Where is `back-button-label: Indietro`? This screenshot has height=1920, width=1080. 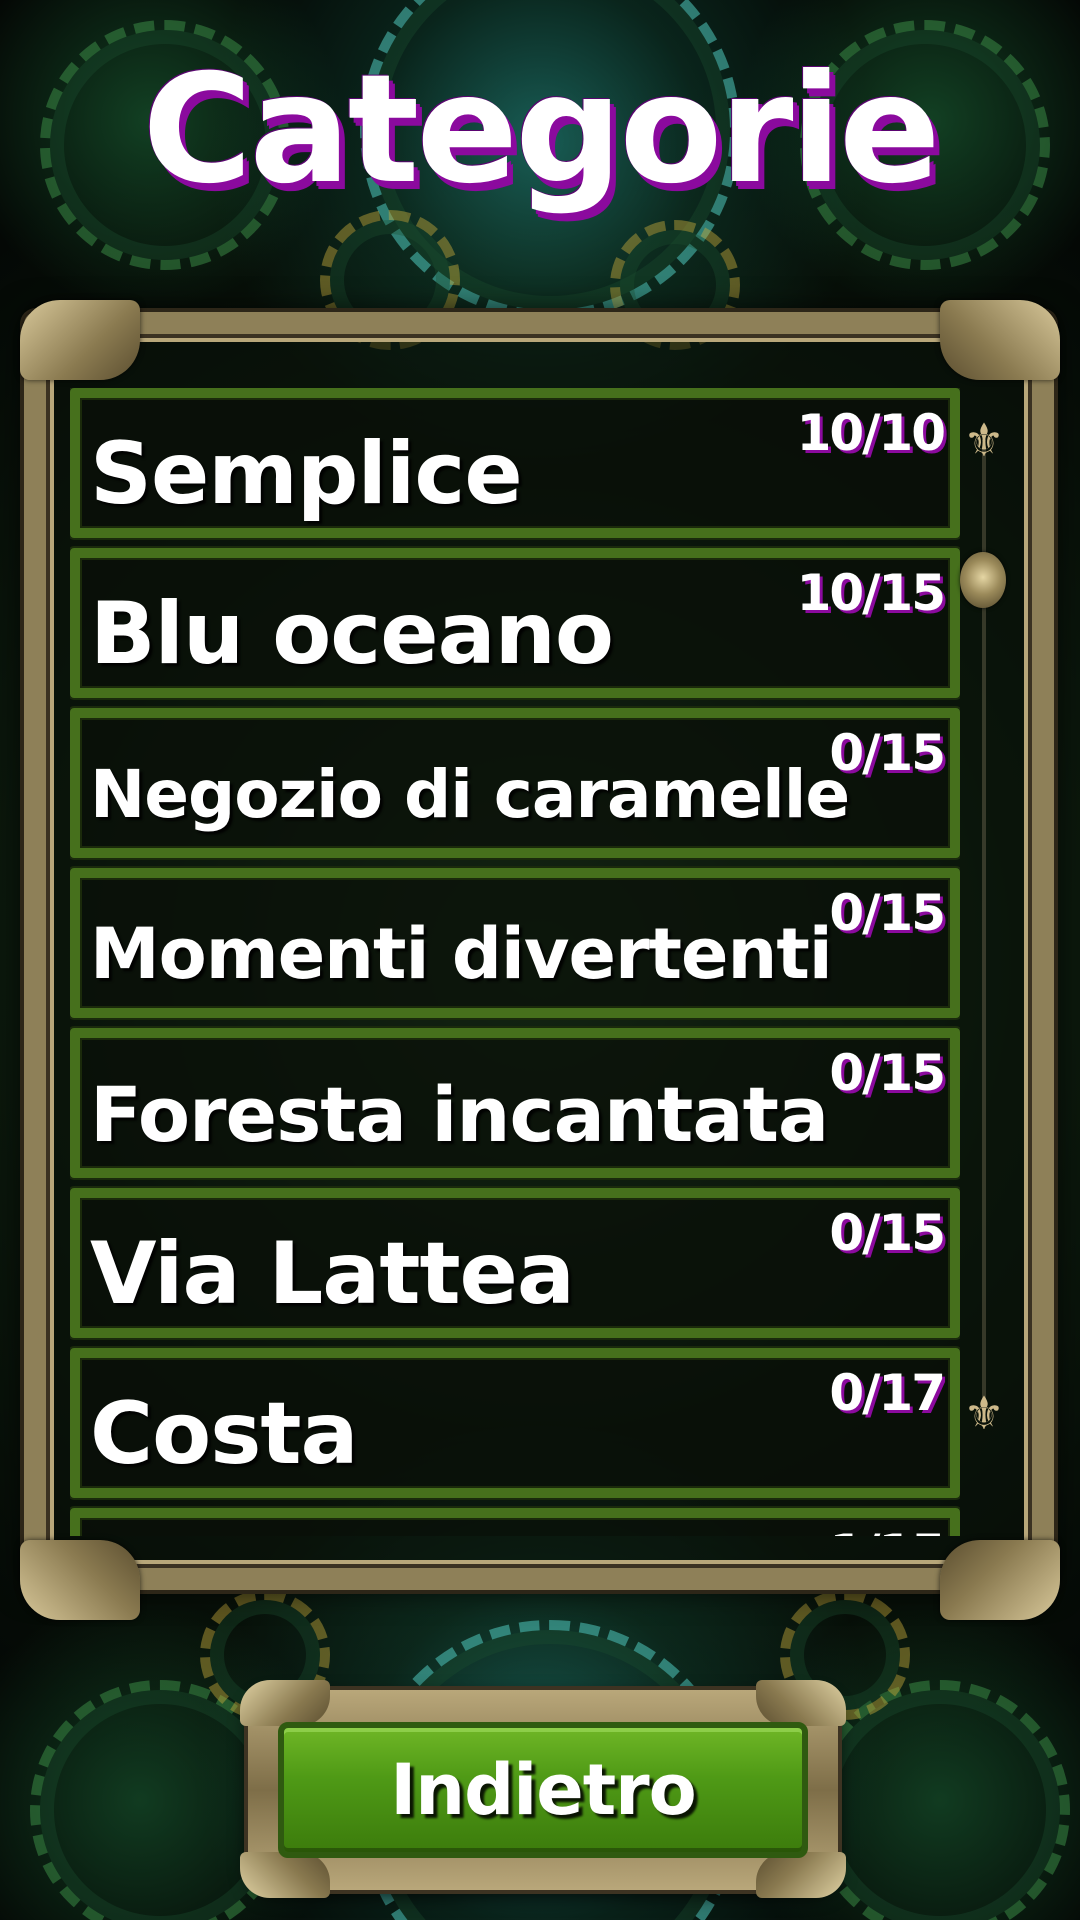
back-button-label: Indietro is located at coordinates (543, 1790).